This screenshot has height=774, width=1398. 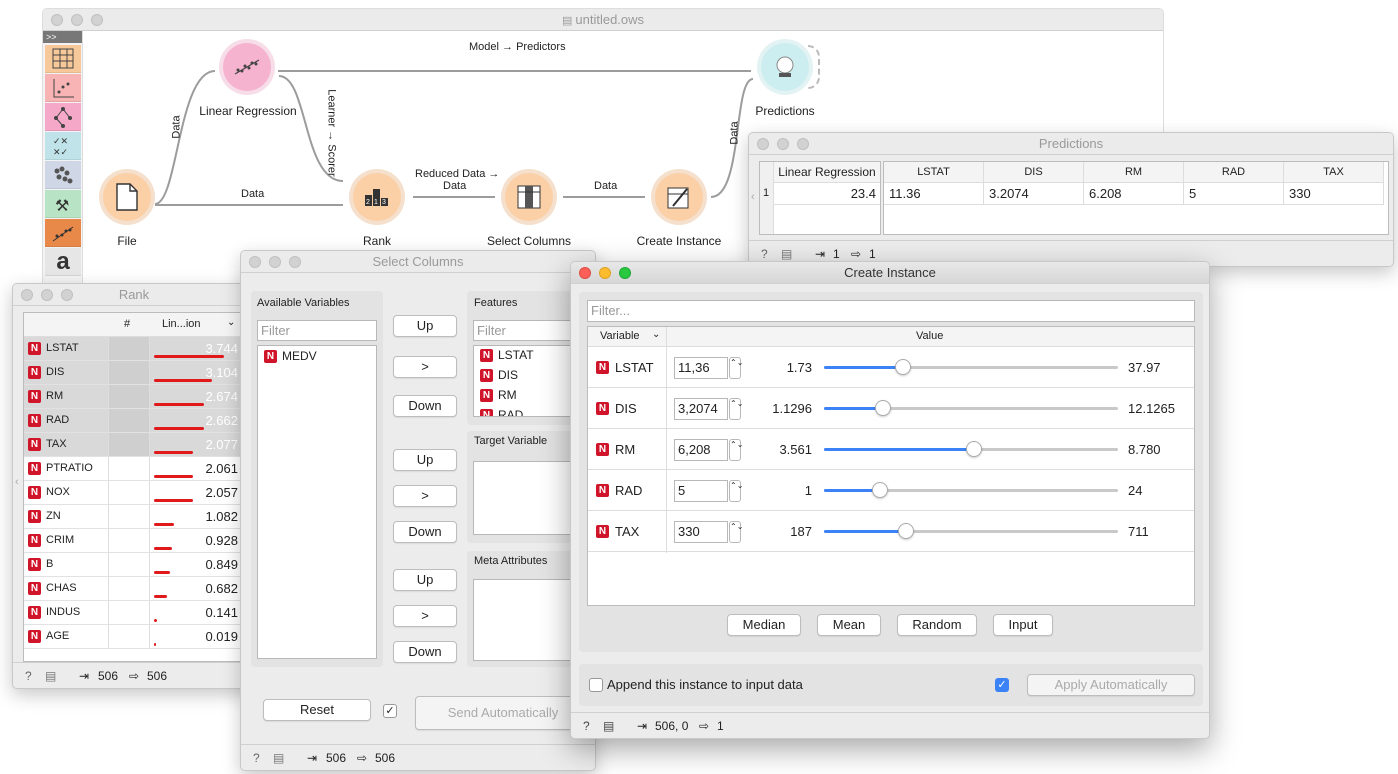 What do you see at coordinates (620, 336) in the screenshot?
I see `variable-column-header: Variable` at bounding box center [620, 336].